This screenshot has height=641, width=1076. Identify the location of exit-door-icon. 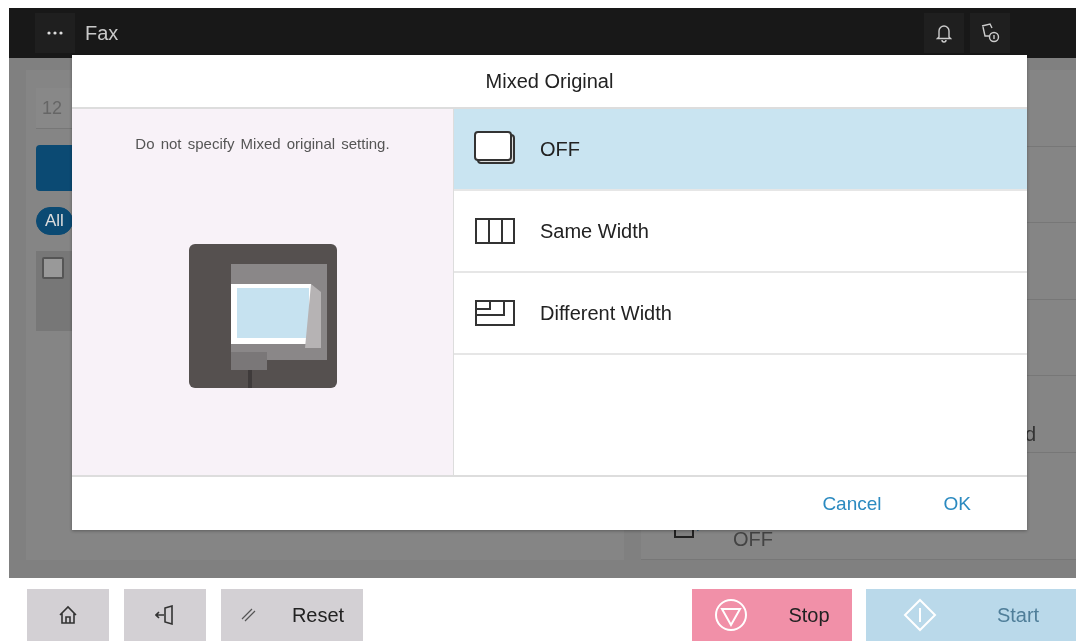
(165, 615).